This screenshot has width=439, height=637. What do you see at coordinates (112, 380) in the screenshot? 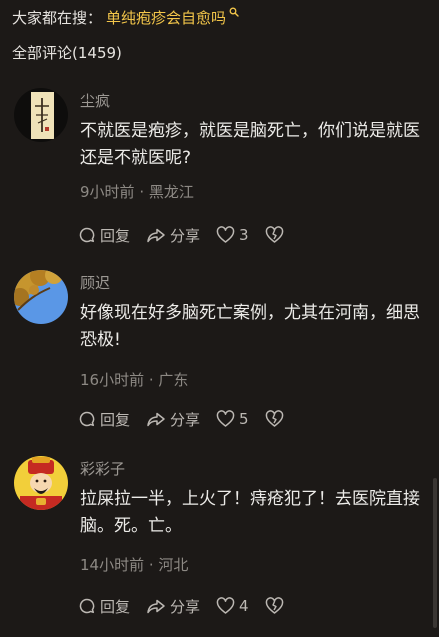
I see `comment-time: 16小时前` at bounding box center [112, 380].